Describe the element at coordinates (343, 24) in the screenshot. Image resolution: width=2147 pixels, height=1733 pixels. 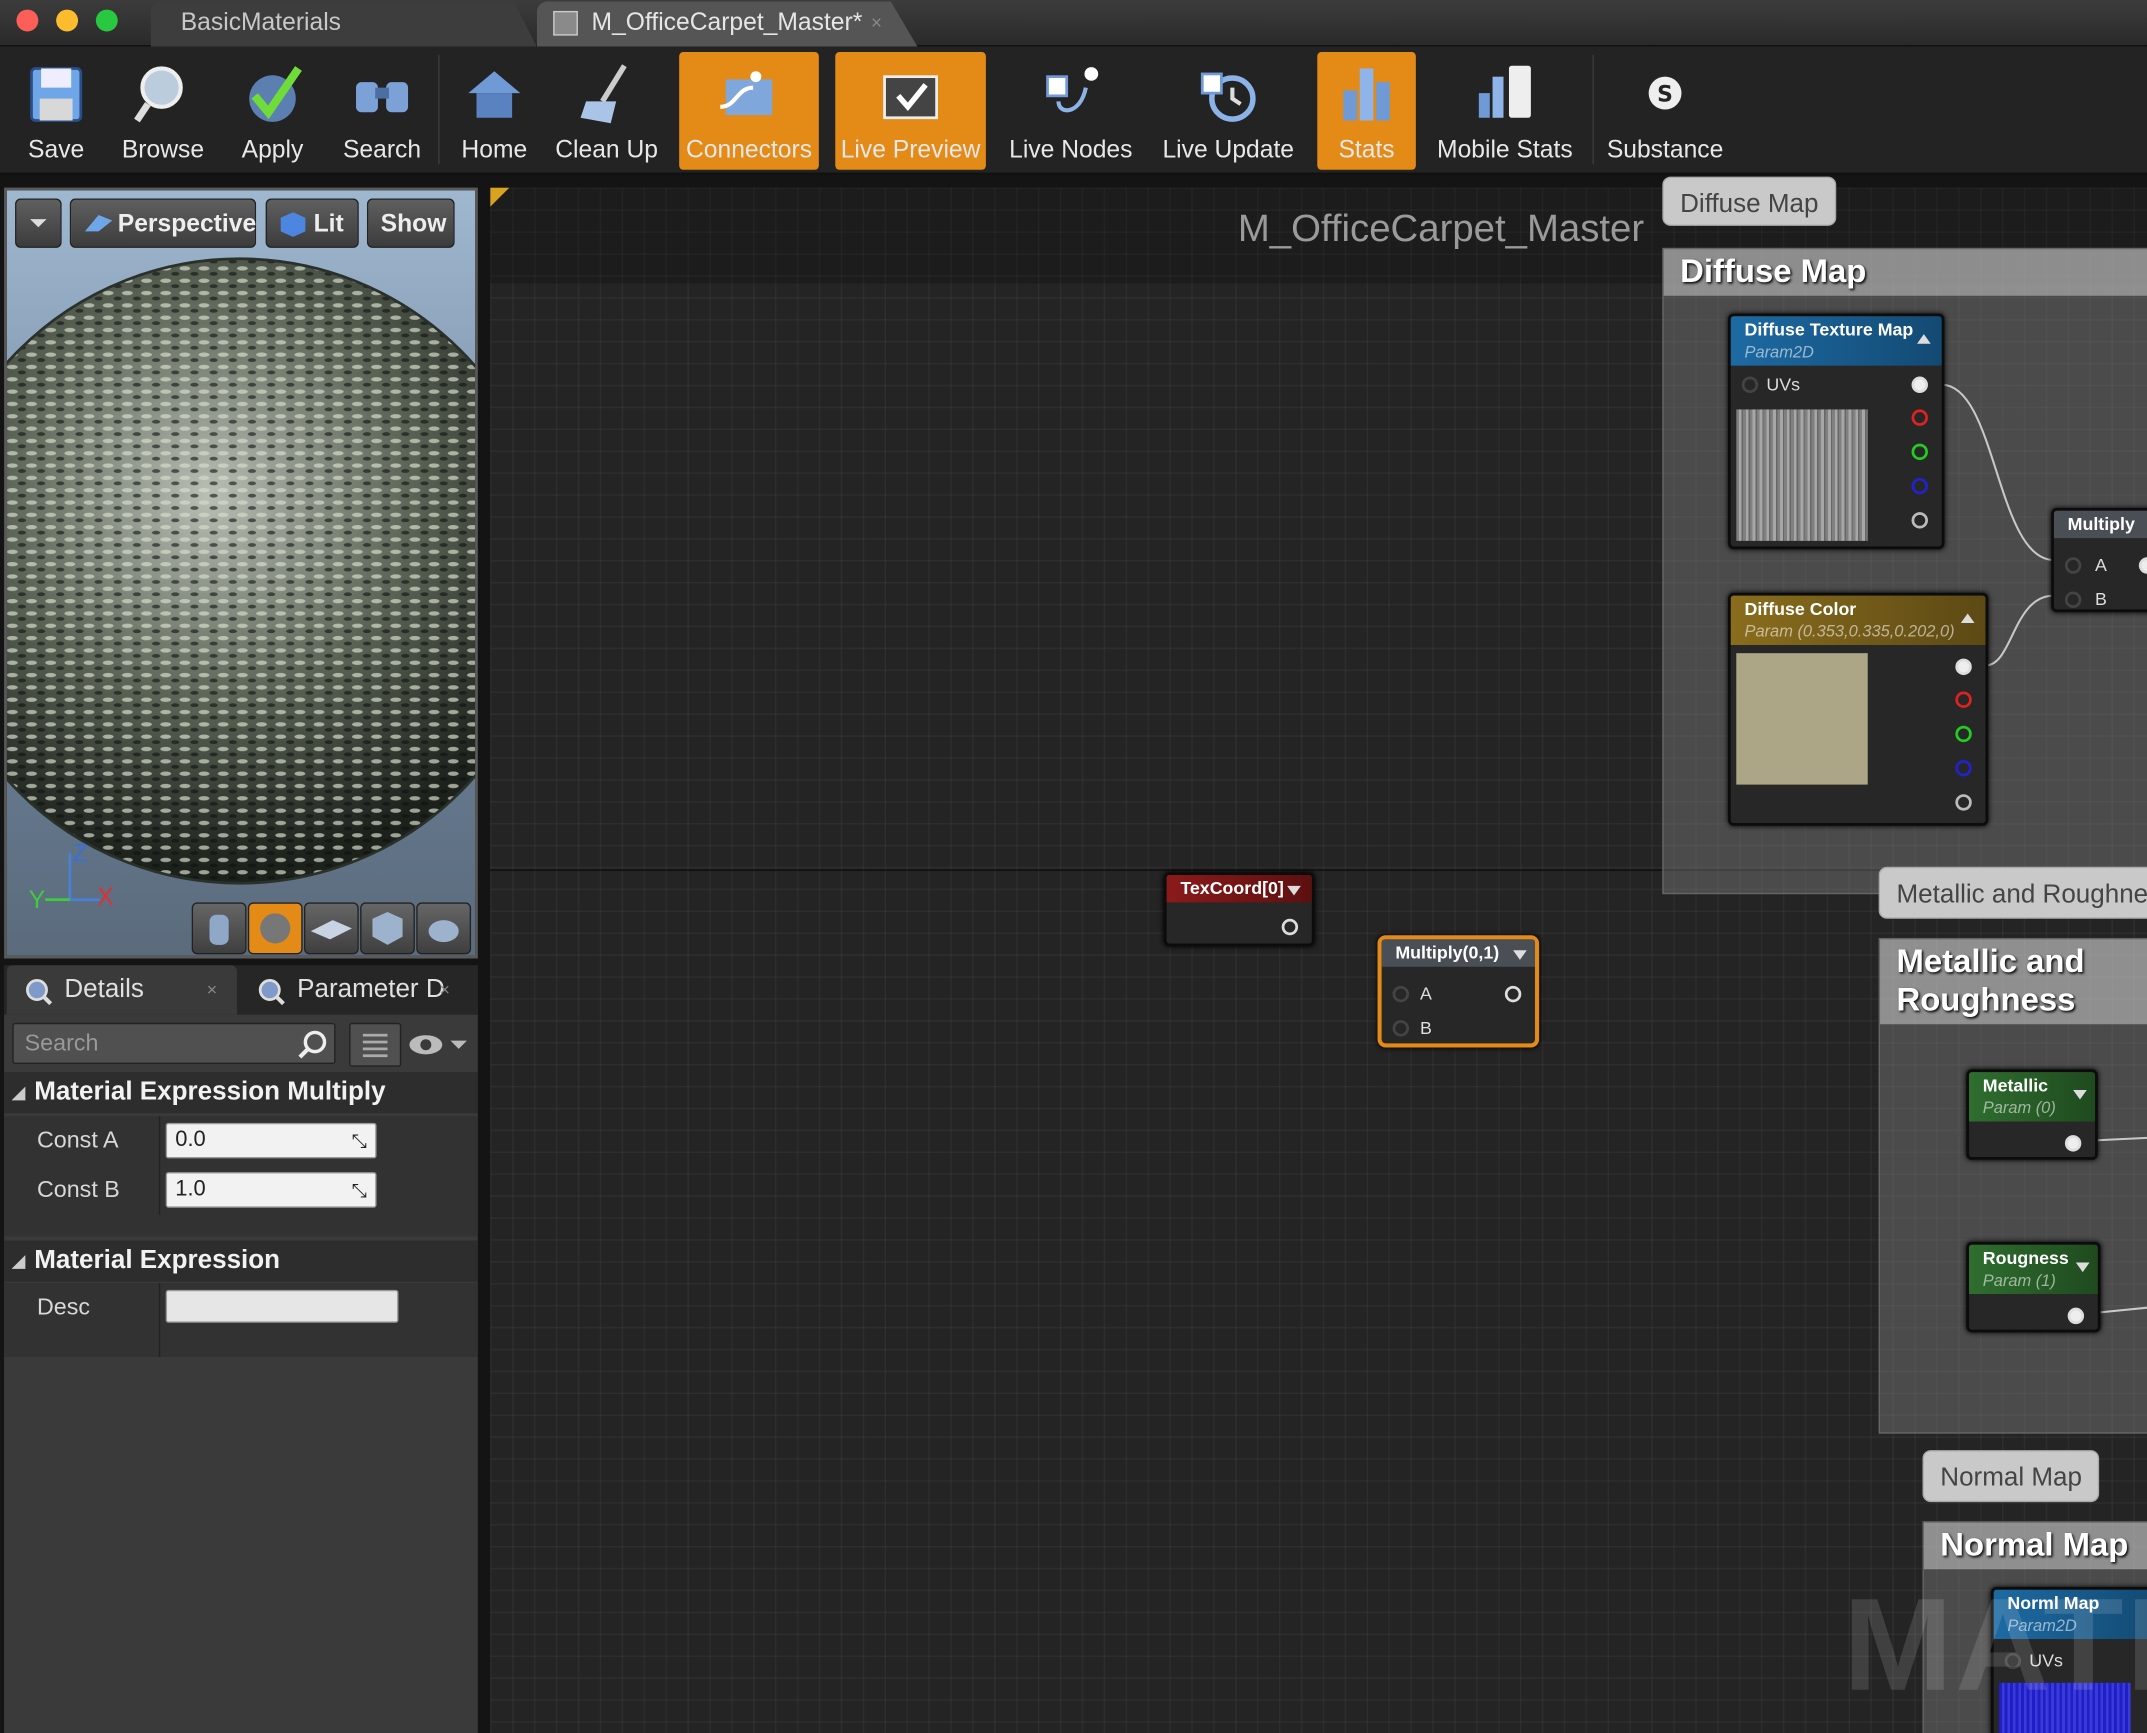
I see `tab-basic-materials: BasicMaterials` at that location.